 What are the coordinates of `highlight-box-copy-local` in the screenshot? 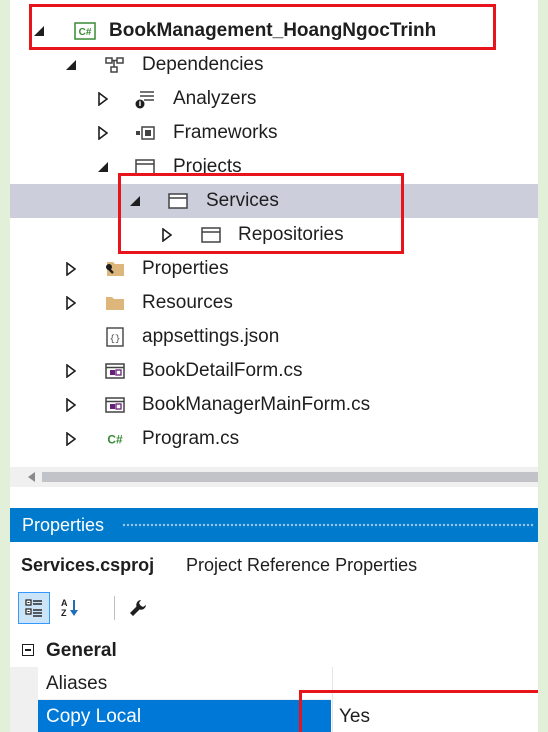 It's located at (418, 711).